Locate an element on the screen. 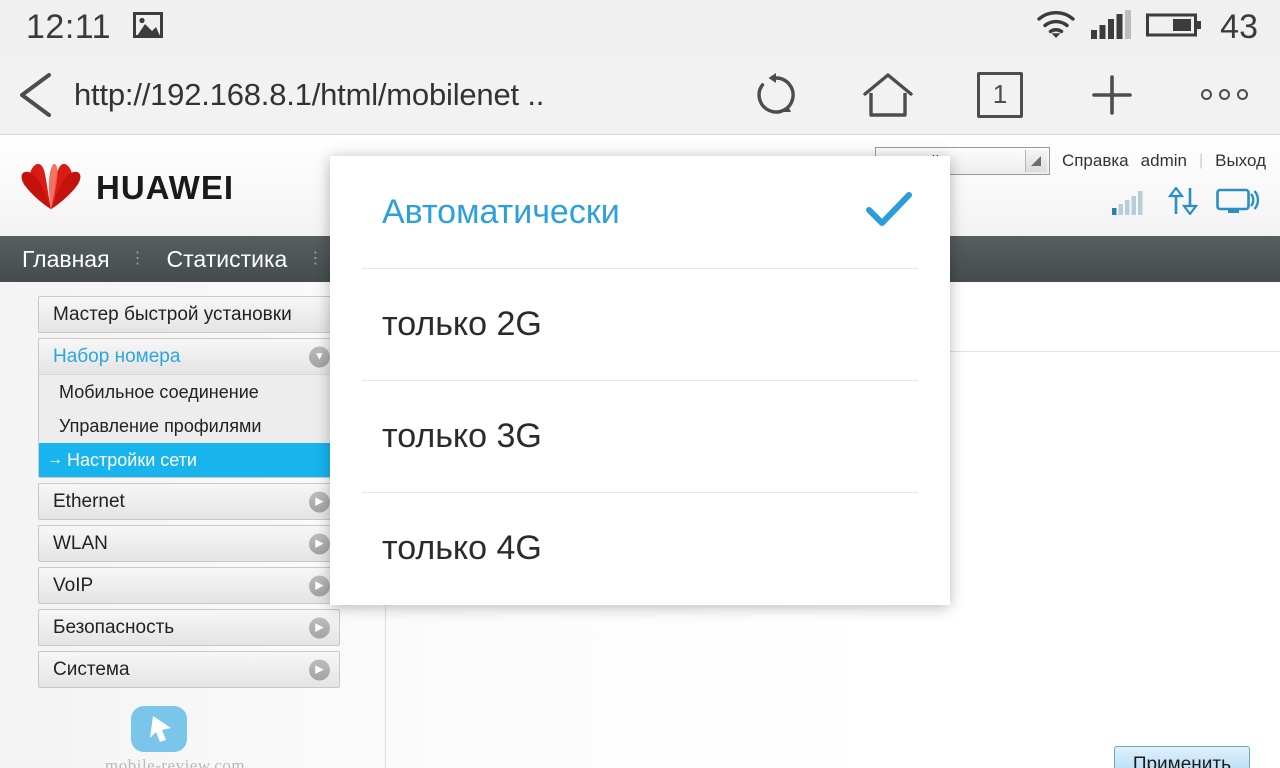 The width and height of the screenshot is (1280, 768). sidebar-item-label: Безопасность is located at coordinates (114, 627).